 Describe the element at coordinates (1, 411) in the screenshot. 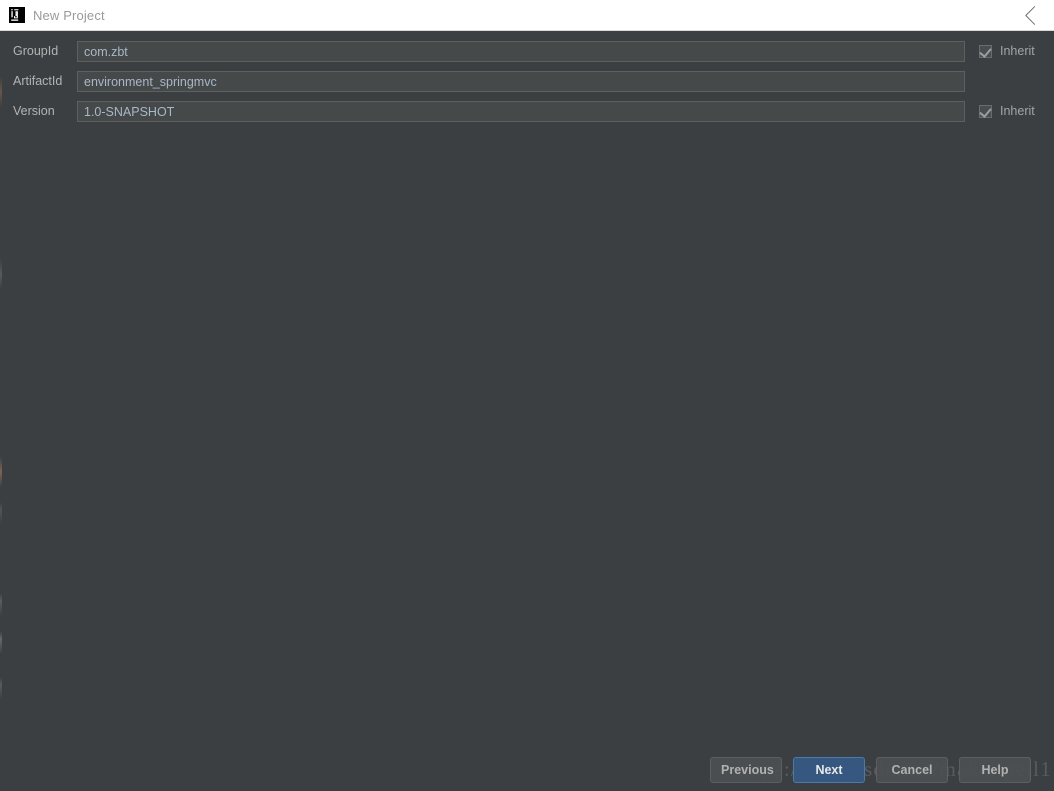

I see `edge-artifact` at that location.